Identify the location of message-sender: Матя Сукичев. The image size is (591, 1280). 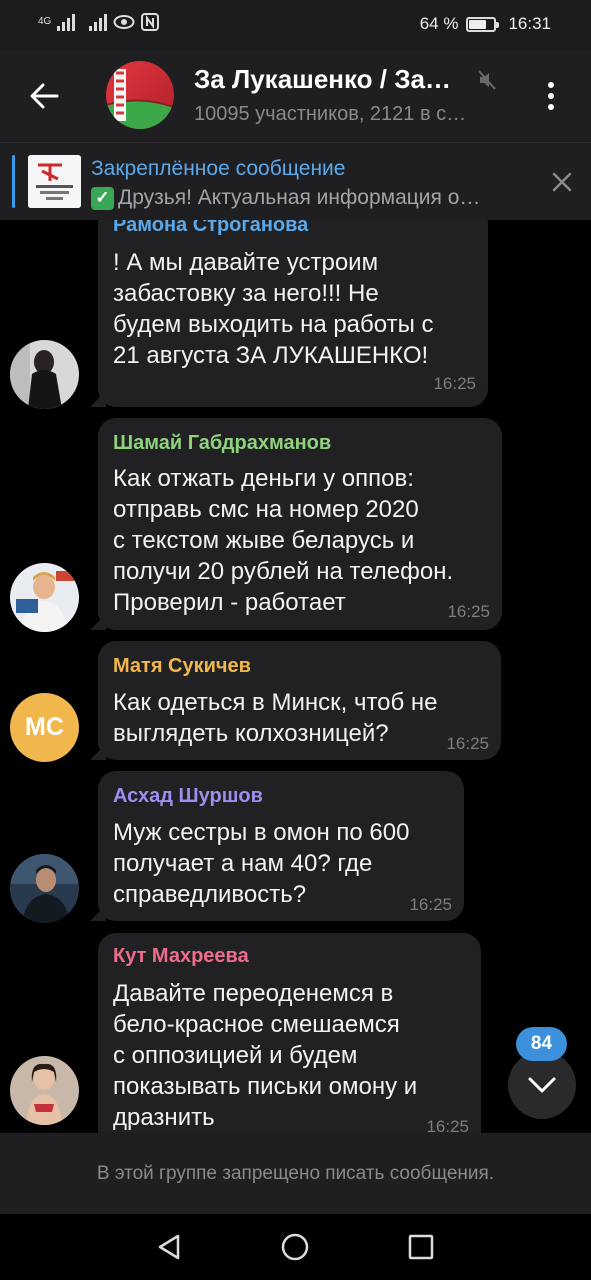
(182, 666).